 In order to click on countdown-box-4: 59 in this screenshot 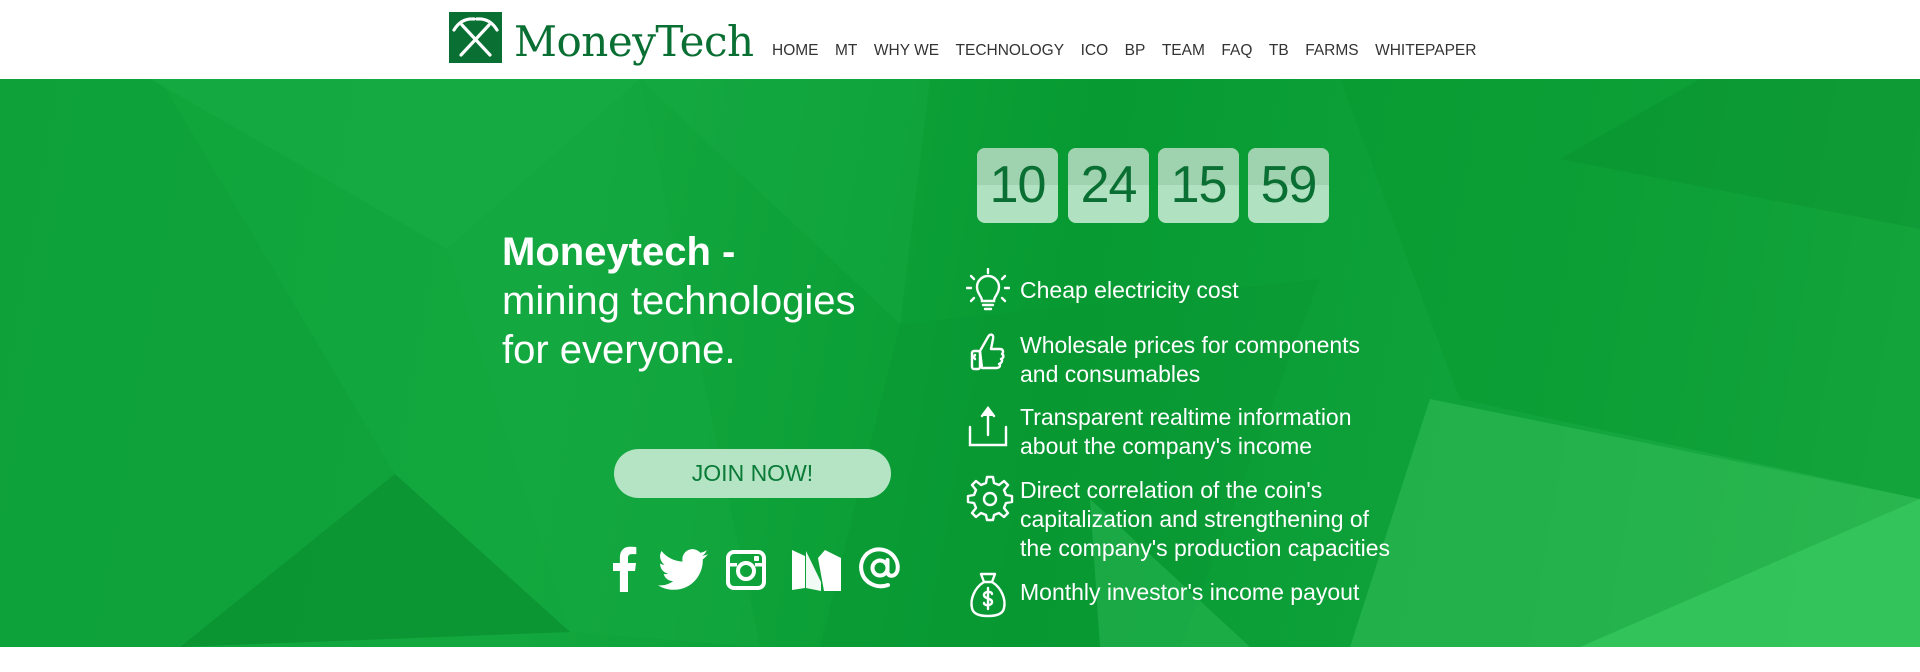, I will do `click(1288, 185)`.